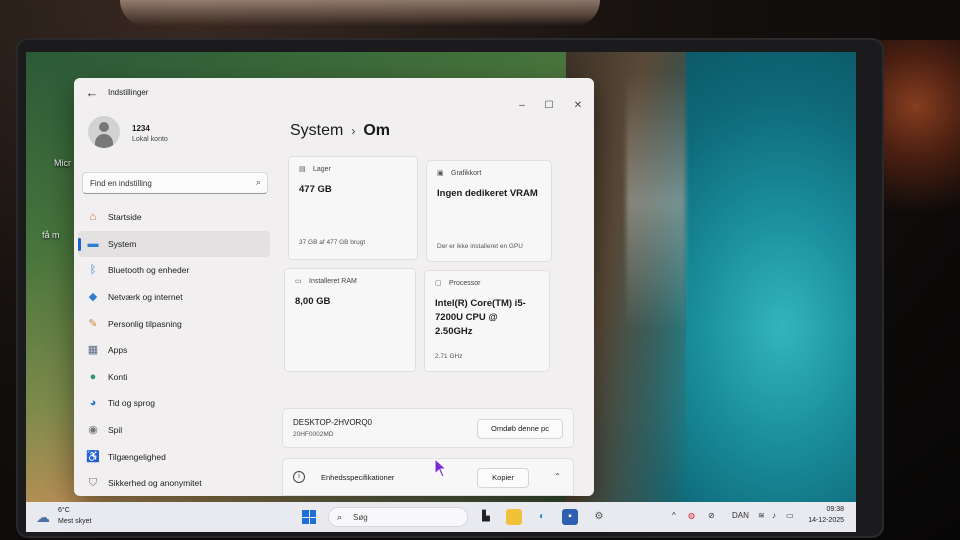 The height and width of the screenshot is (540, 960). I want to click on search-placeholder: Find en indstilling, so click(121, 183).